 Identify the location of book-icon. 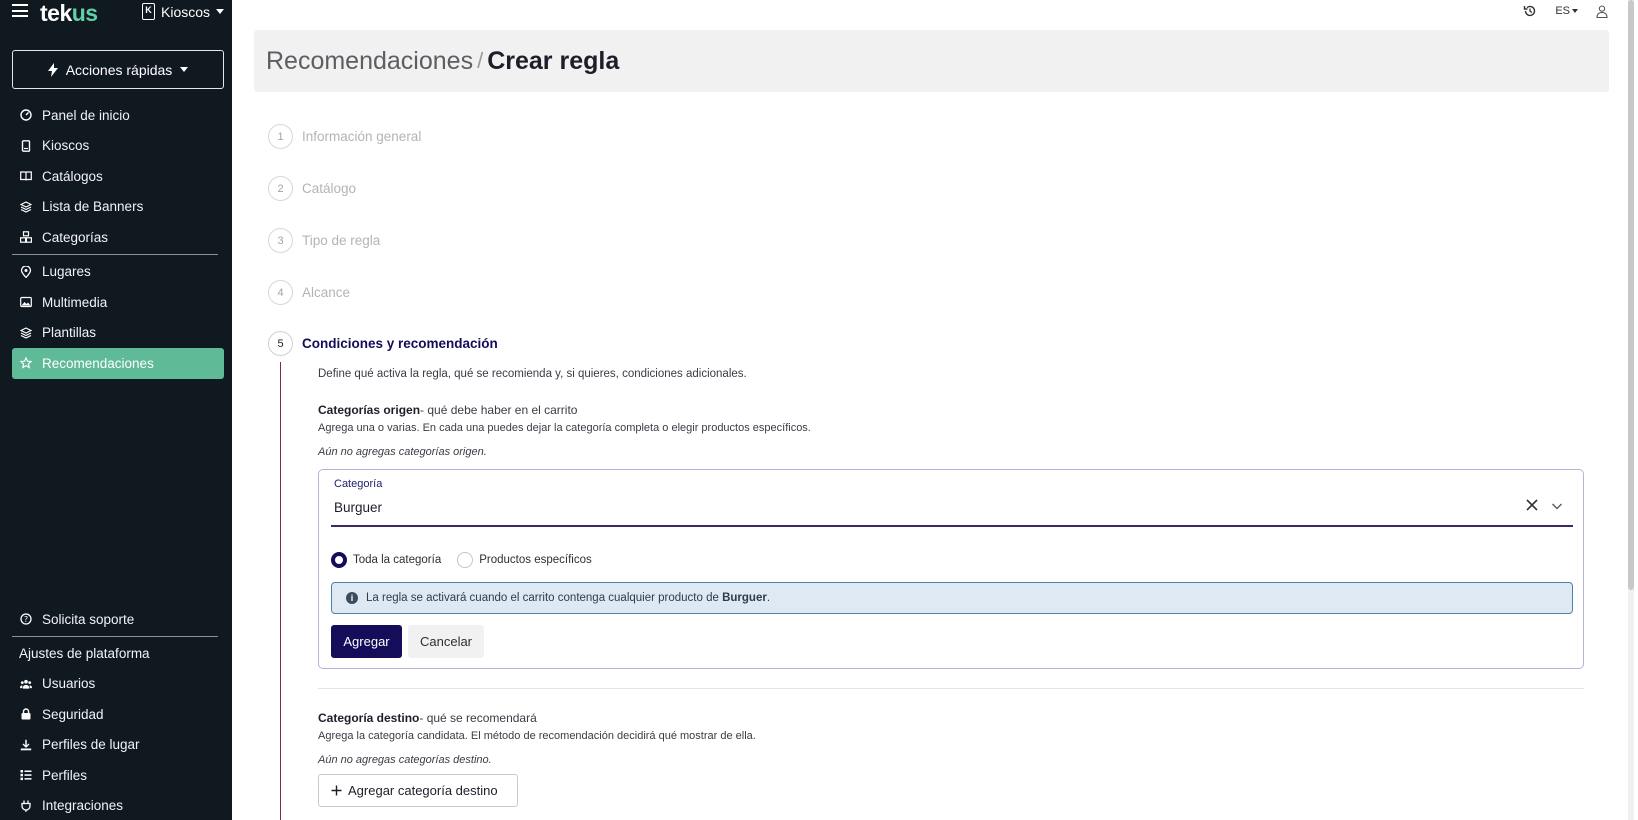
(26, 176).